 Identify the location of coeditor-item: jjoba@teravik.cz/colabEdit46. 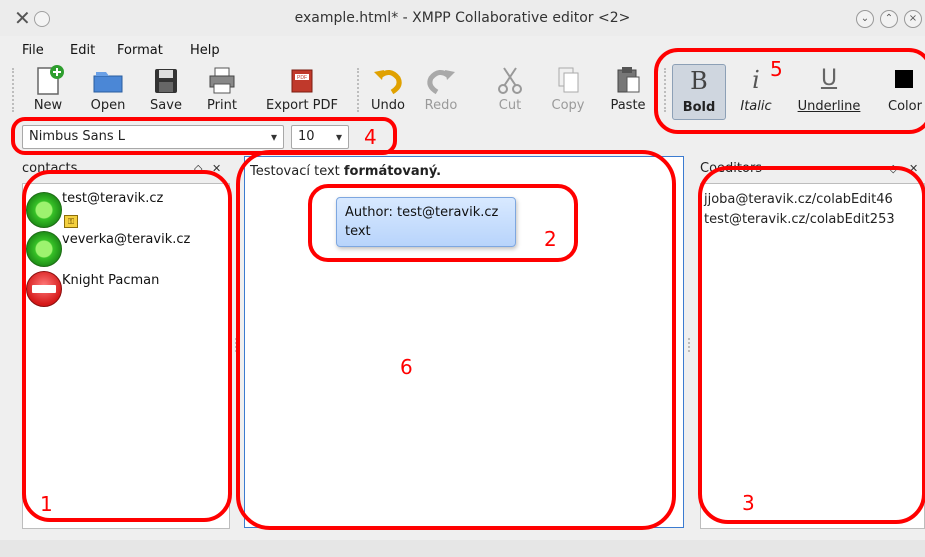
(798, 199).